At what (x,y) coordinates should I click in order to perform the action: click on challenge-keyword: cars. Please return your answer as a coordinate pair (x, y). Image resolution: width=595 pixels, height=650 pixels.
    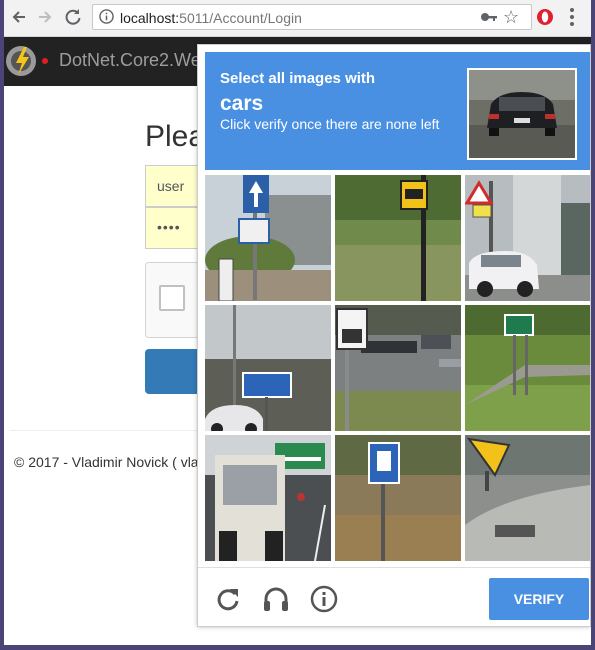
    Looking at the image, I should click on (242, 103).